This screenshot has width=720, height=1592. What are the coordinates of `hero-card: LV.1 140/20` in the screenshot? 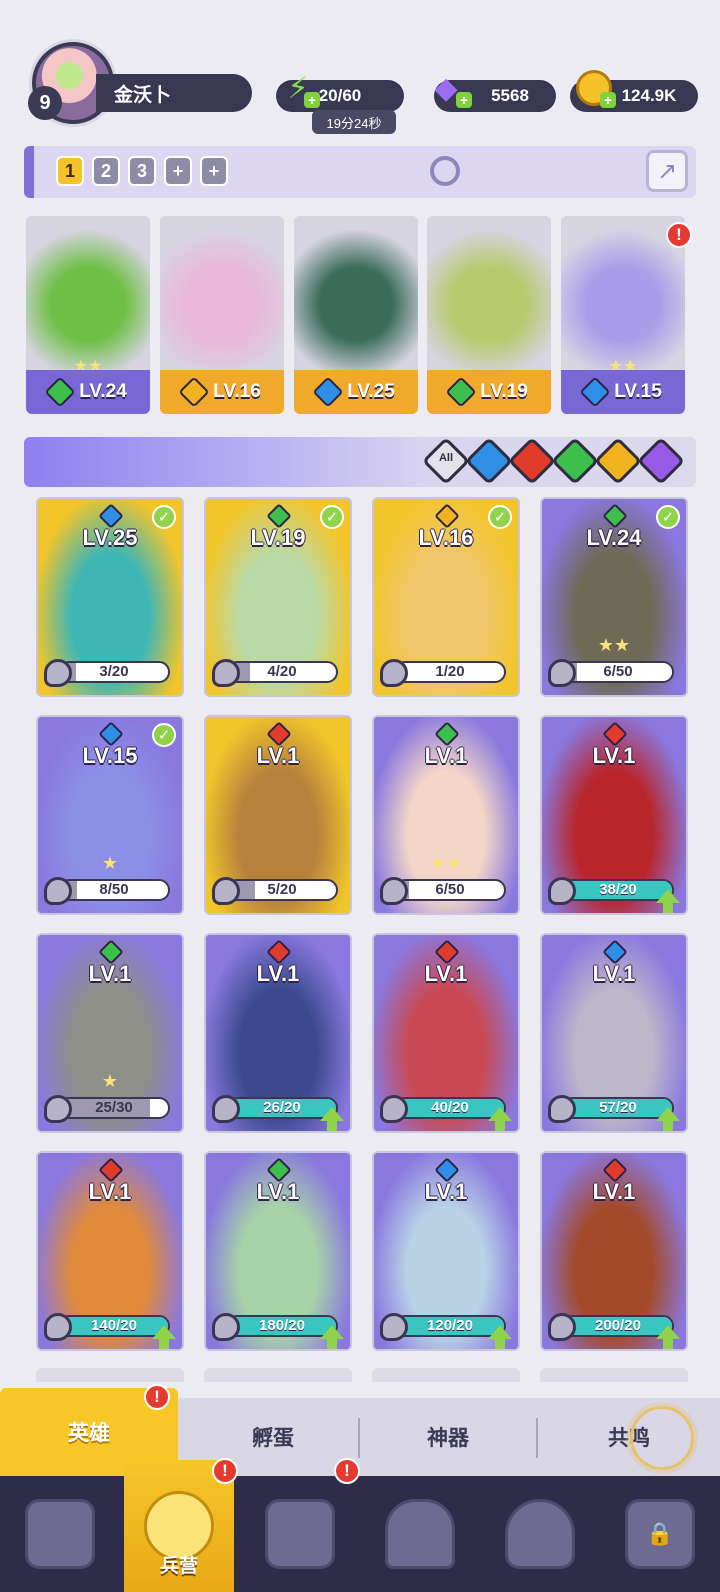 It's located at (110, 1251).